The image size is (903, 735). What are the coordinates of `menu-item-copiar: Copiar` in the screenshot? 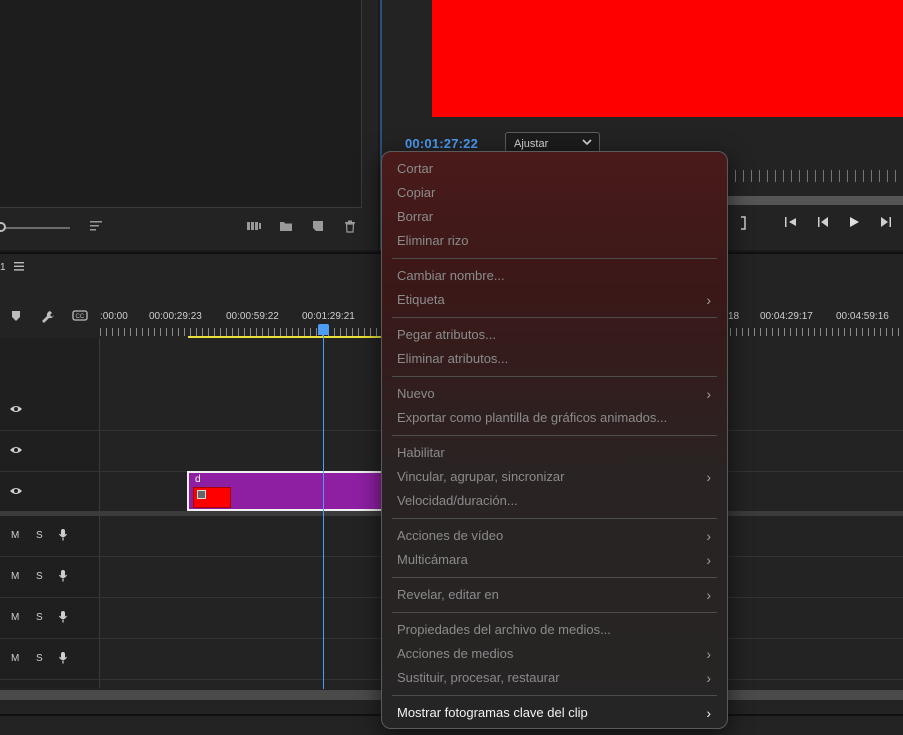 It's located at (554, 193).